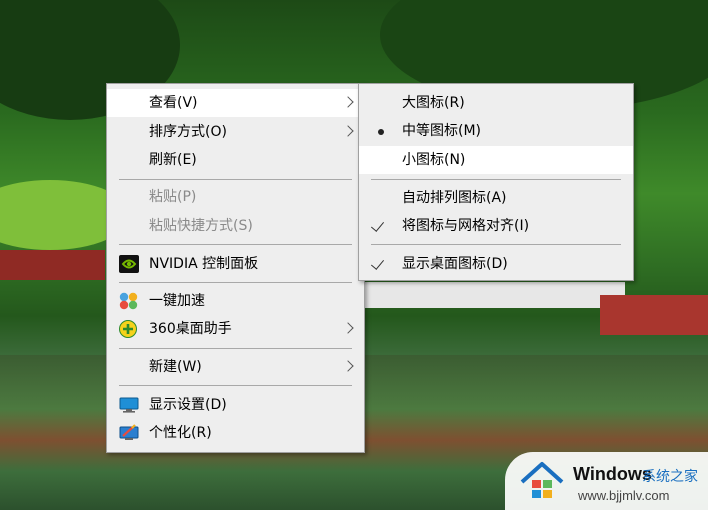 The image size is (708, 510). Describe the element at coordinates (612, 474) in the screenshot. I see `watermark-brand: Windows` at that location.